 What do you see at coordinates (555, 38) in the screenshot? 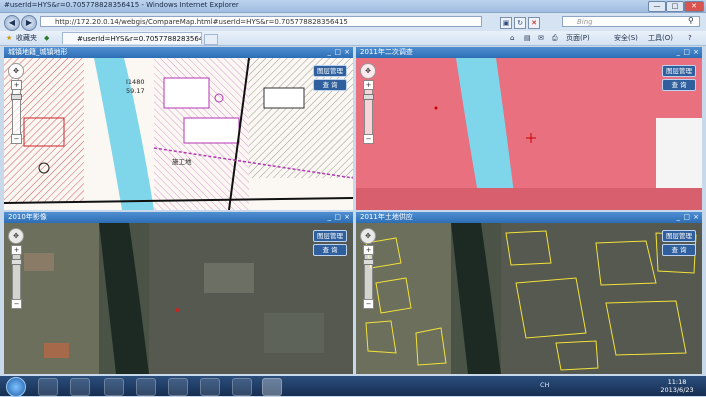
I see `print-icon: ⎙` at bounding box center [555, 38].